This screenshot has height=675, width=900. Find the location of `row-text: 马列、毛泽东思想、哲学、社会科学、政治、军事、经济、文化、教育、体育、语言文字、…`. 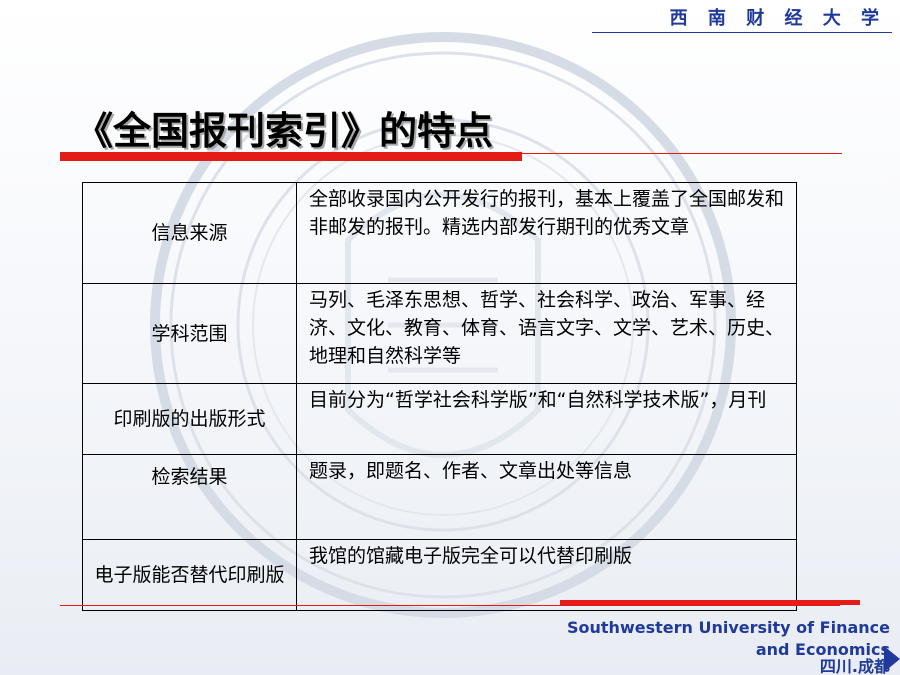

row-text: 马列、毛泽东思想、哲学、社会科学、政治、军事、经济、文化、教育、体育、语言文字、… is located at coordinates (546, 333).